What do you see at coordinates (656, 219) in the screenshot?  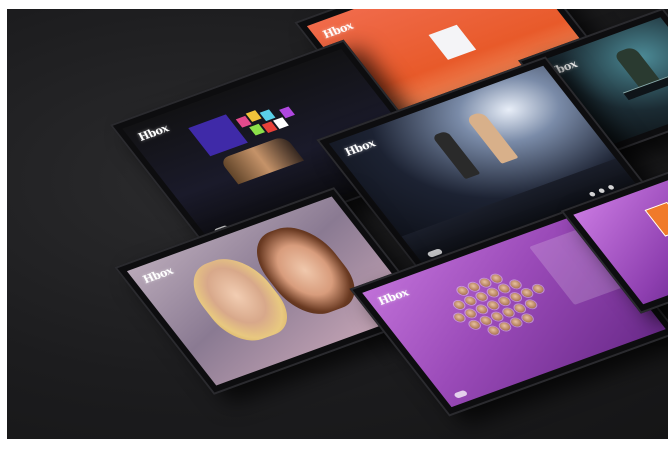 I see `orange-card` at bounding box center [656, 219].